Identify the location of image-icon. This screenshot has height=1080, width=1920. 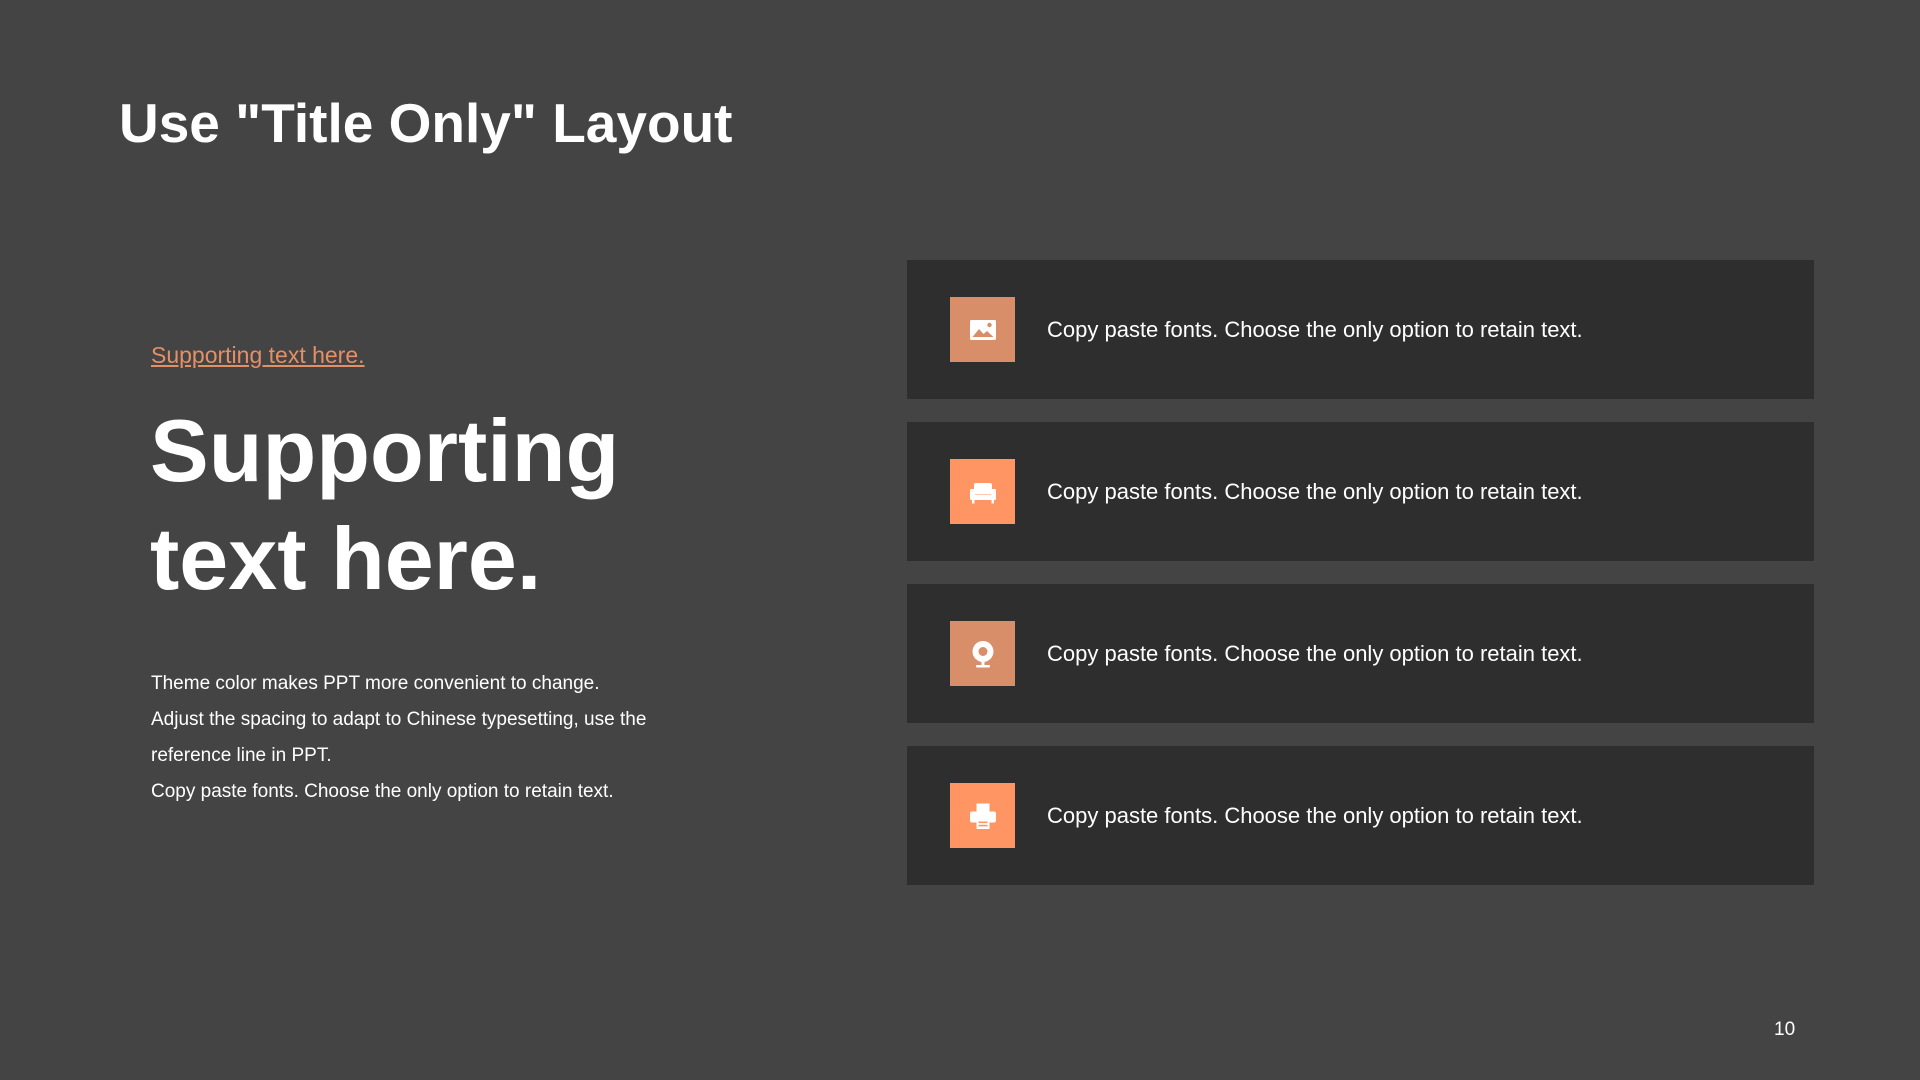
(982, 329).